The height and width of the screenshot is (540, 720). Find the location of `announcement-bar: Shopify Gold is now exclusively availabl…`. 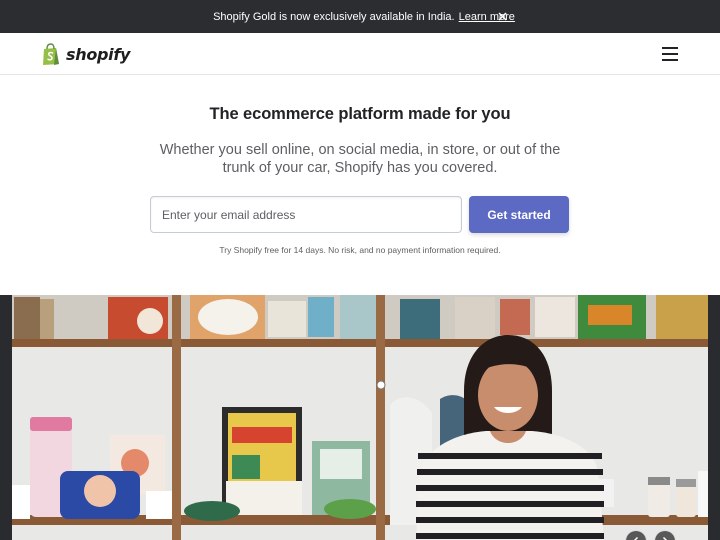

announcement-bar: Shopify Gold is now exclusively availabl… is located at coordinates (360, 16).